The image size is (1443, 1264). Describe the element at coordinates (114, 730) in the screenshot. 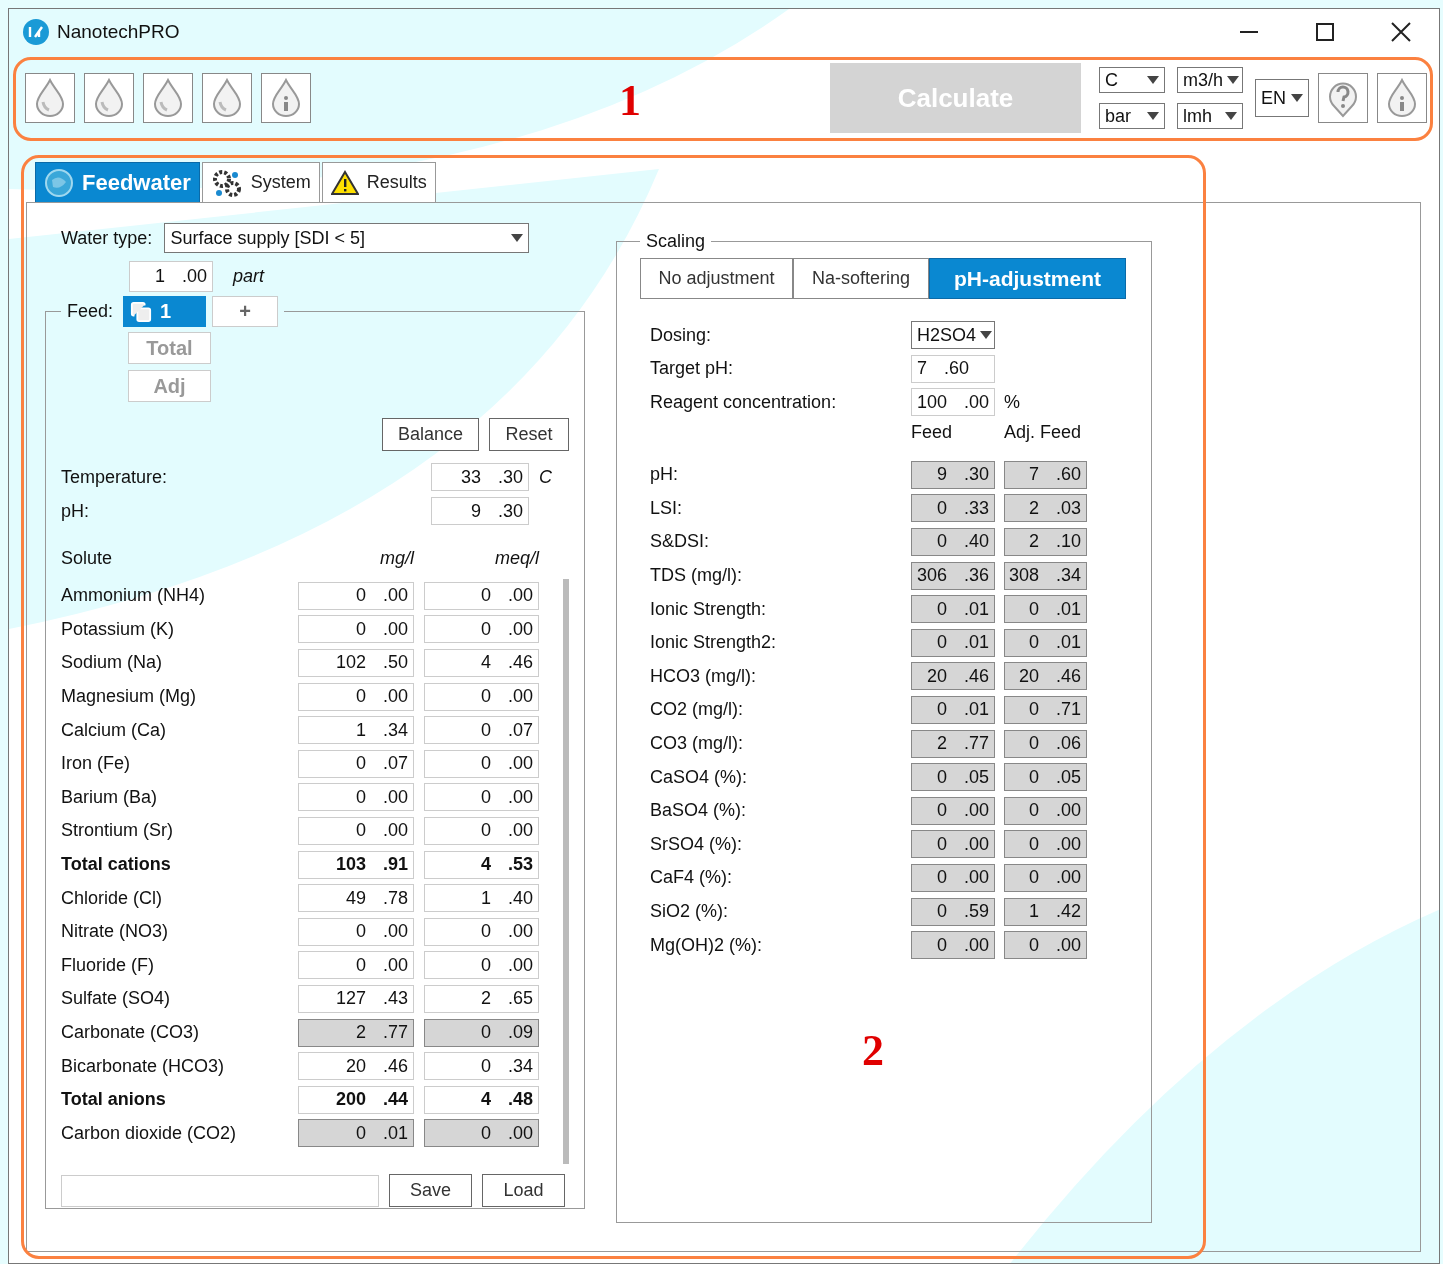

I see `solute-name: Calcium (Ca)` at that location.